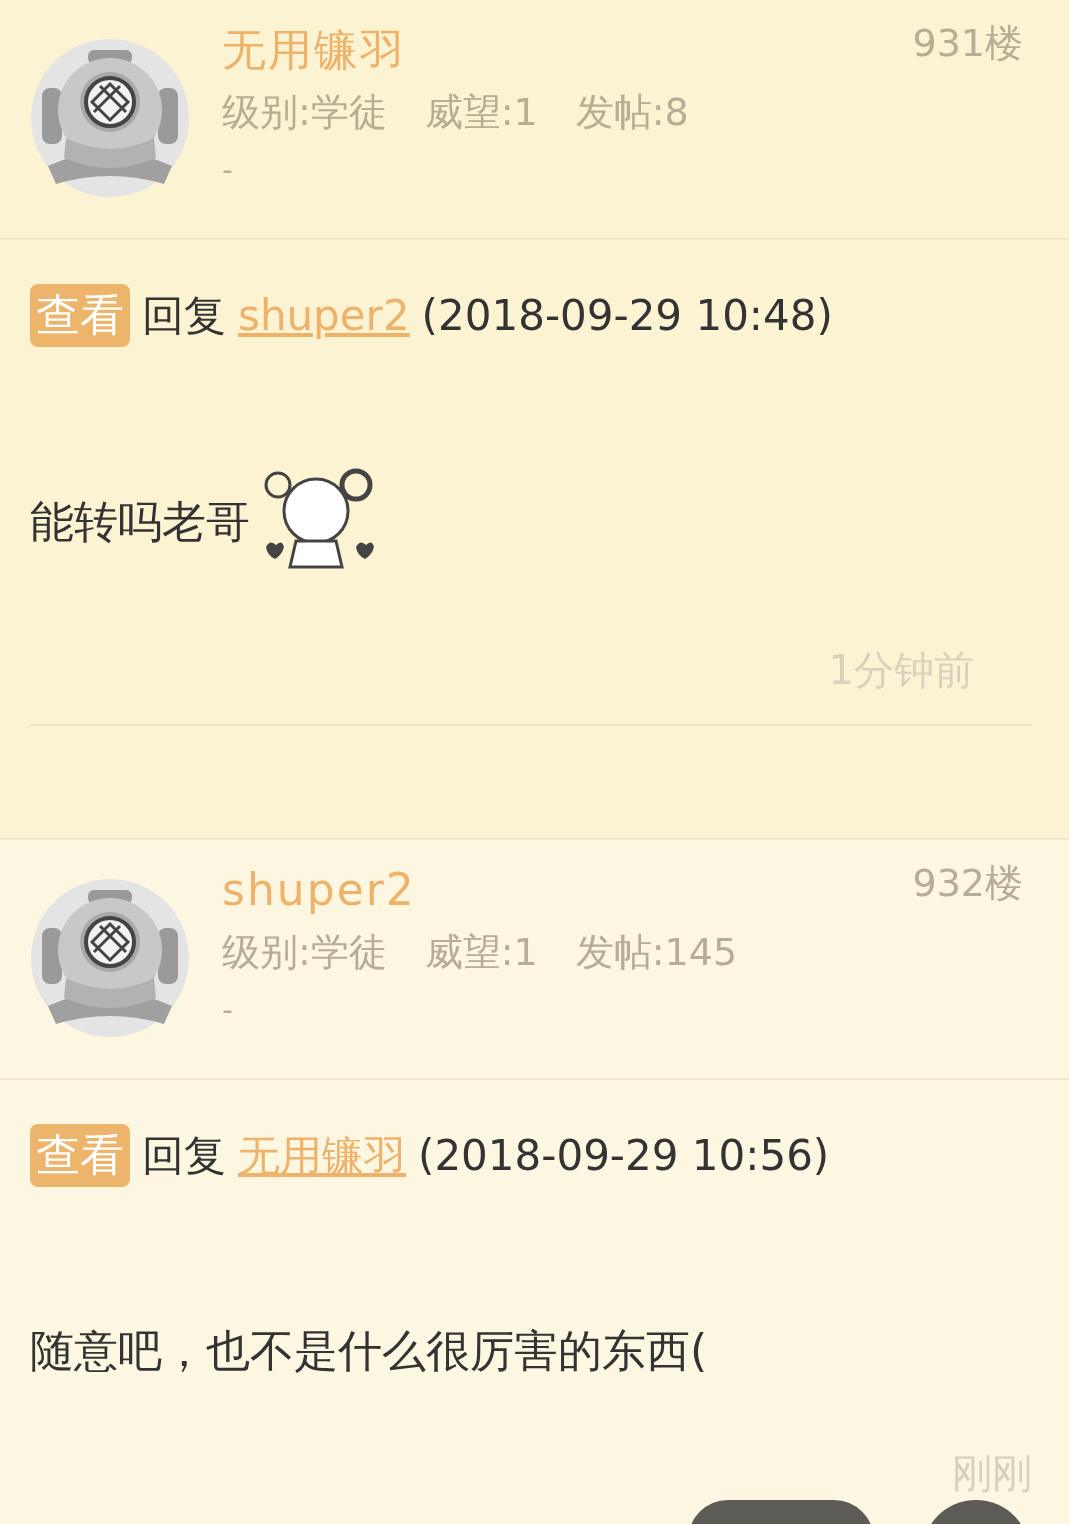 The height and width of the screenshot is (1524, 1069). What do you see at coordinates (567, 50) in the screenshot?
I see `author-name: 无用镰羽` at bounding box center [567, 50].